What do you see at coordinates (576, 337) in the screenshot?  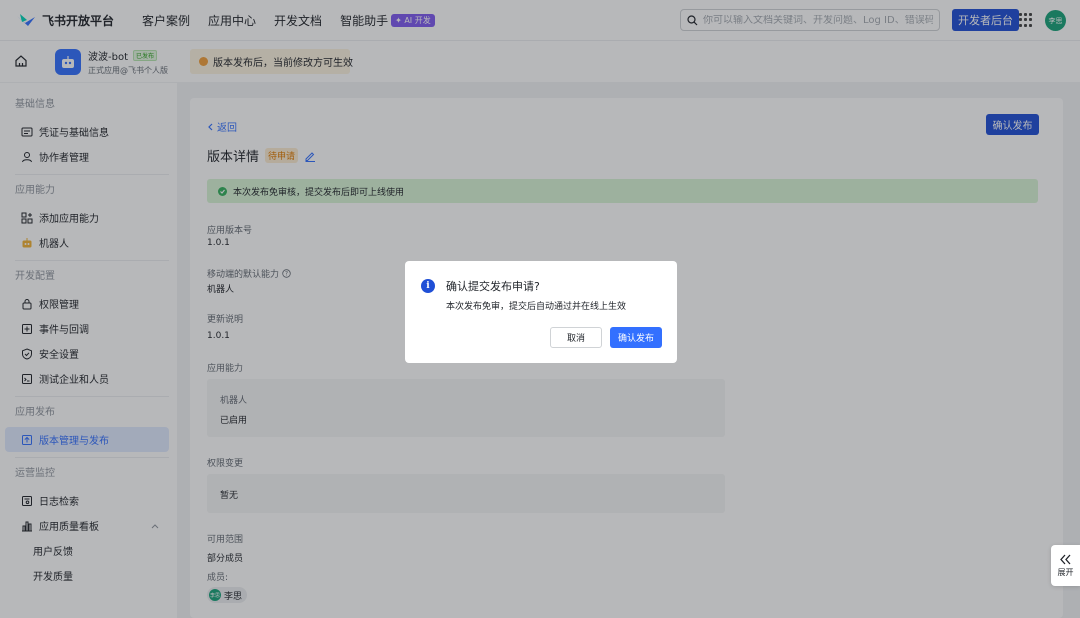 I see `cancel-button: 取消` at bounding box center [576, 337].